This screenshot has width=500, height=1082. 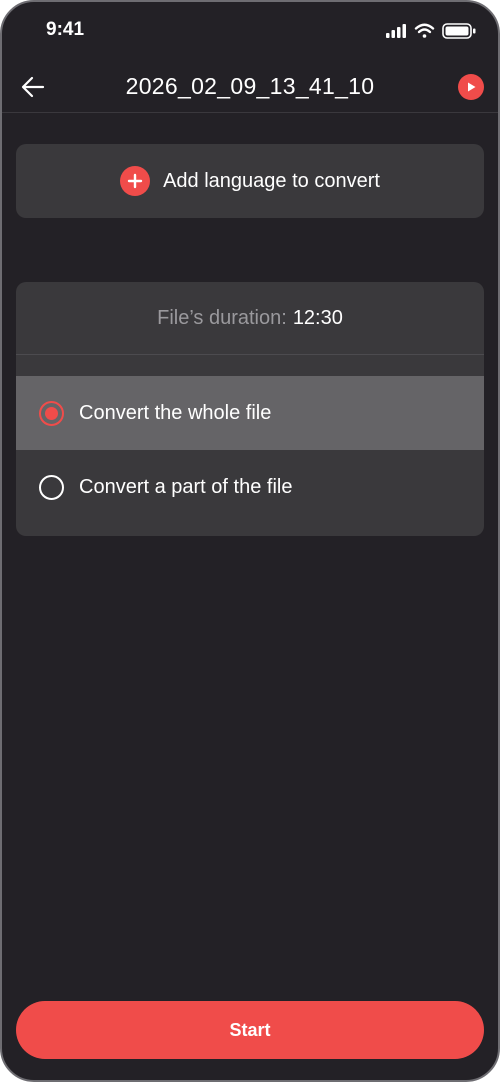 I want to click on option-part-of-file: Convert a part of the file, so click(x=250, y=487).